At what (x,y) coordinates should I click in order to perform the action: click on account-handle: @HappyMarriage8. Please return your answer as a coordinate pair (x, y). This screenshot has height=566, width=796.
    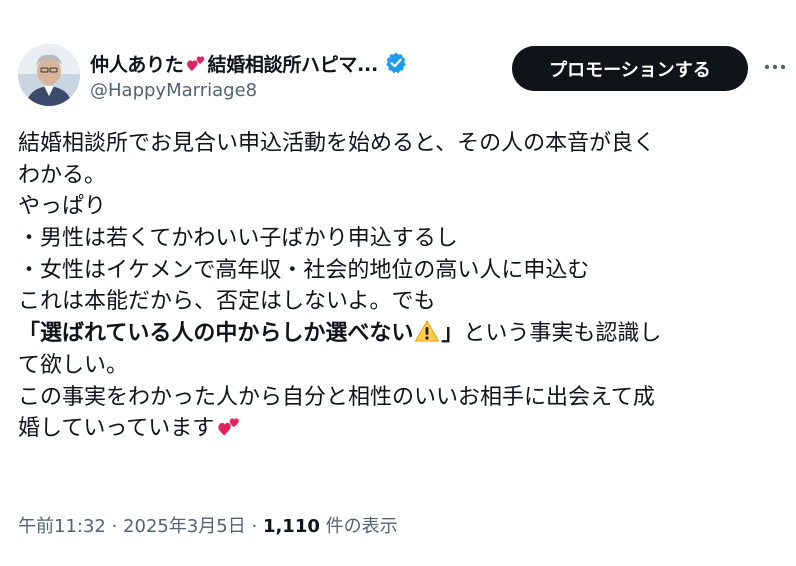
    Looking at the image, I should click on (173, 90).